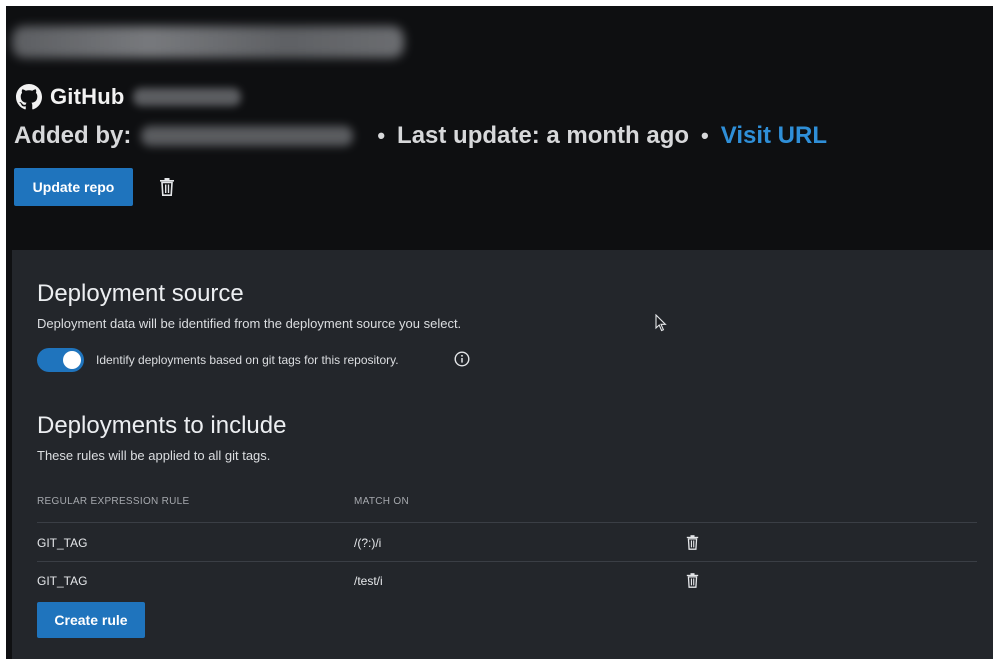  I want to click on git-tags-toggle, so click(60, 360).